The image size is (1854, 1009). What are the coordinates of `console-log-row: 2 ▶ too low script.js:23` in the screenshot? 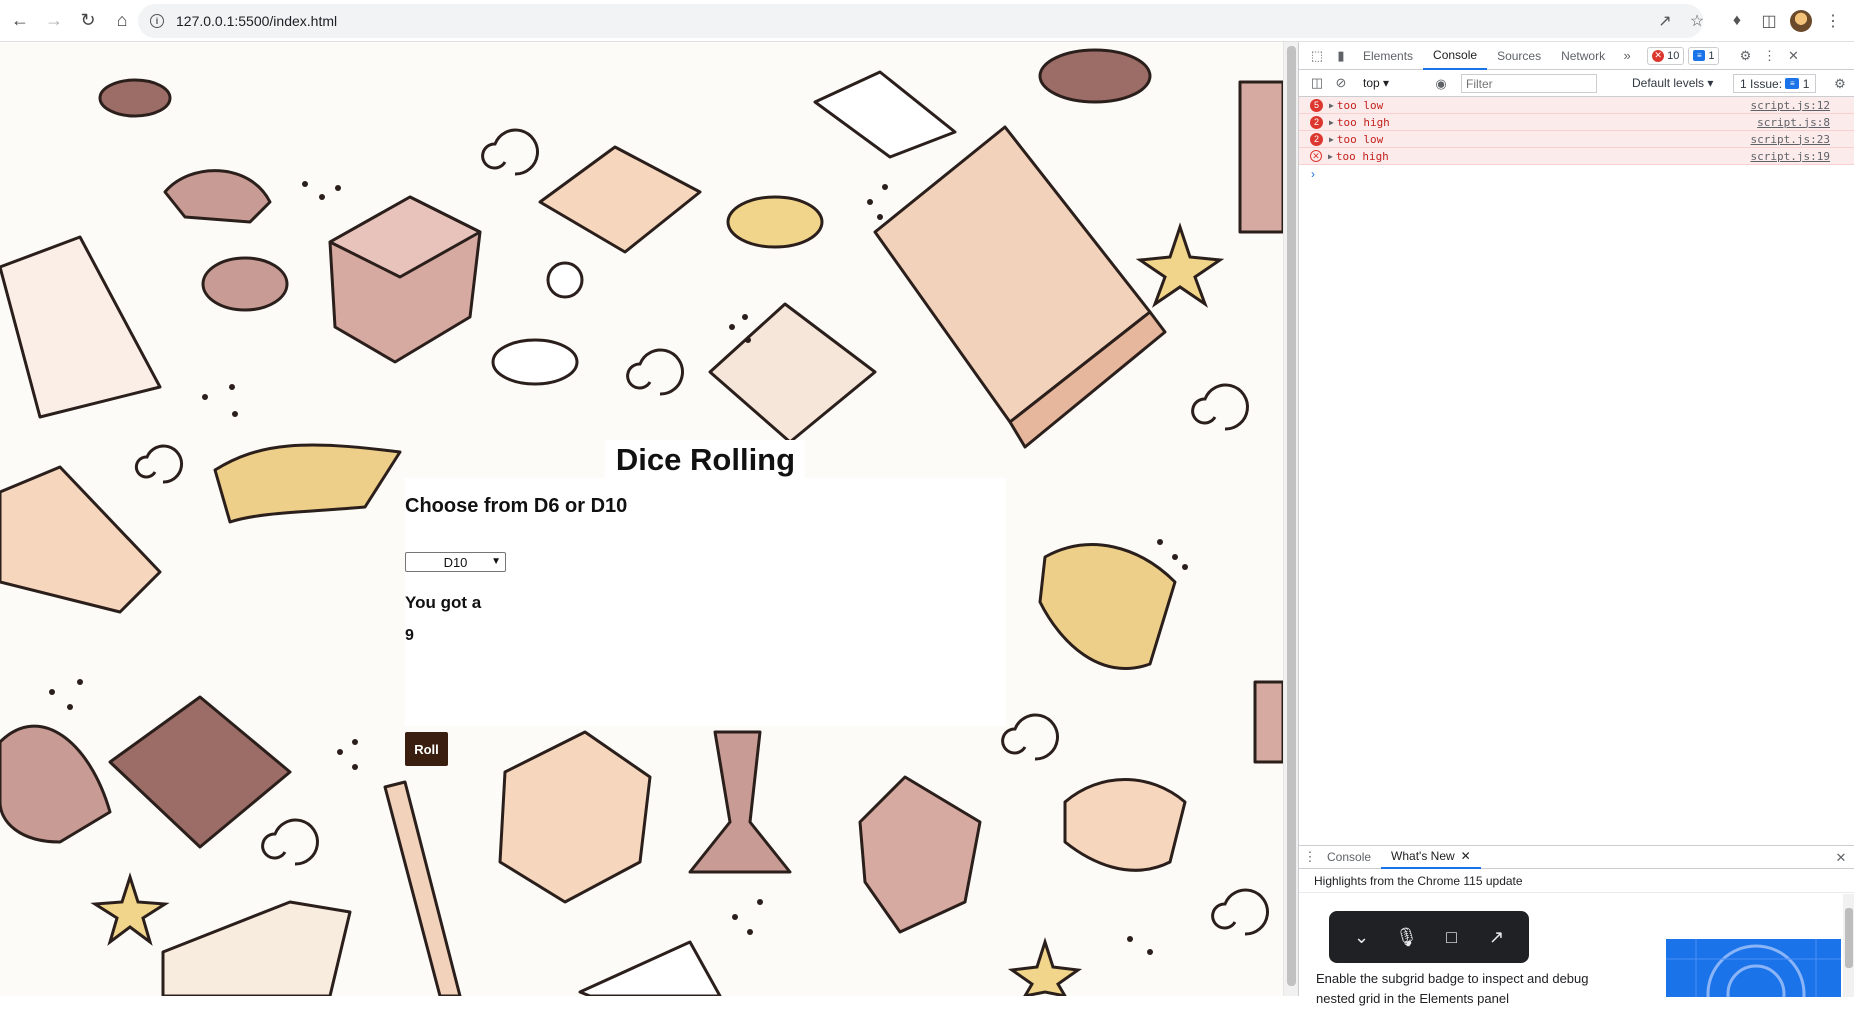 It's located at (1576, 139).